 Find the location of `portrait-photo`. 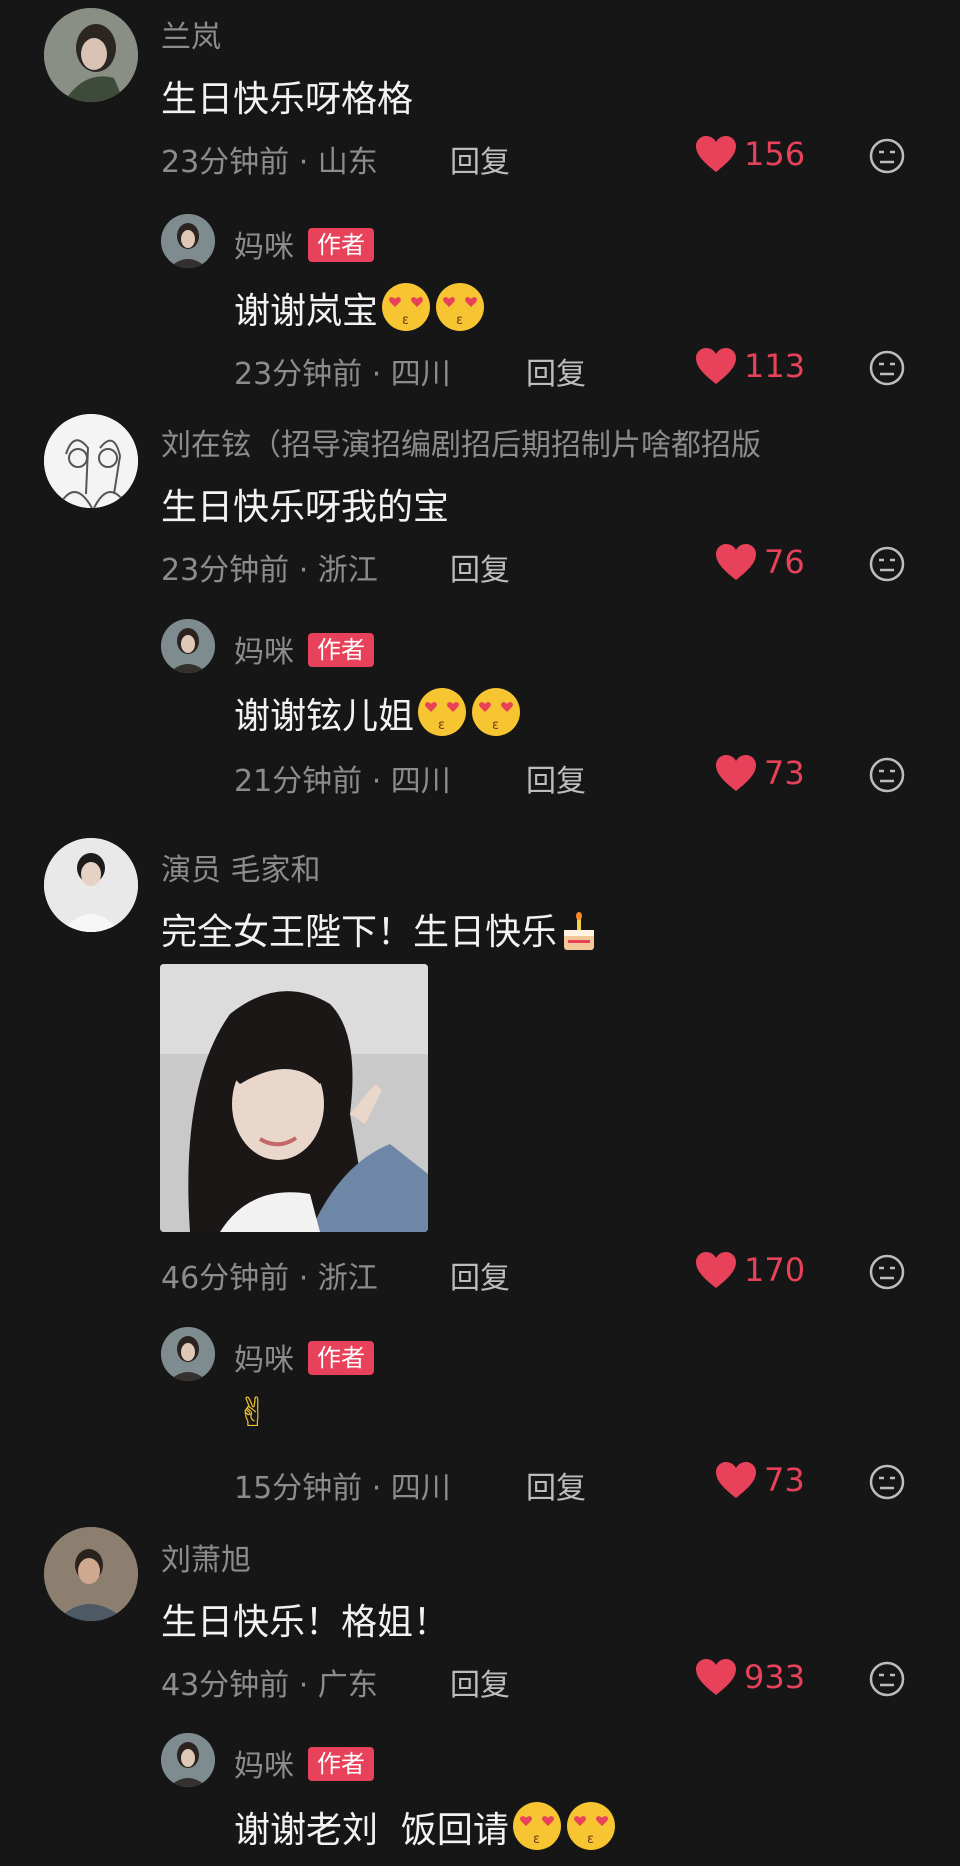

portrait-photo is located at coordinates (294, 1098).